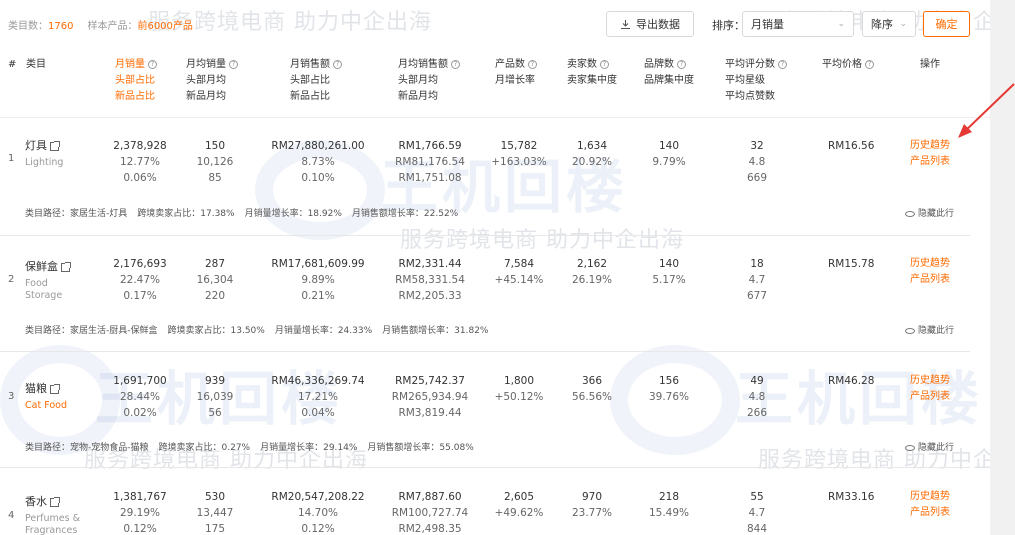  Describe the element at coordinates (215, 513) in the screenshot. I see `avg-sales-cell: 530 13,447 175` at that location.